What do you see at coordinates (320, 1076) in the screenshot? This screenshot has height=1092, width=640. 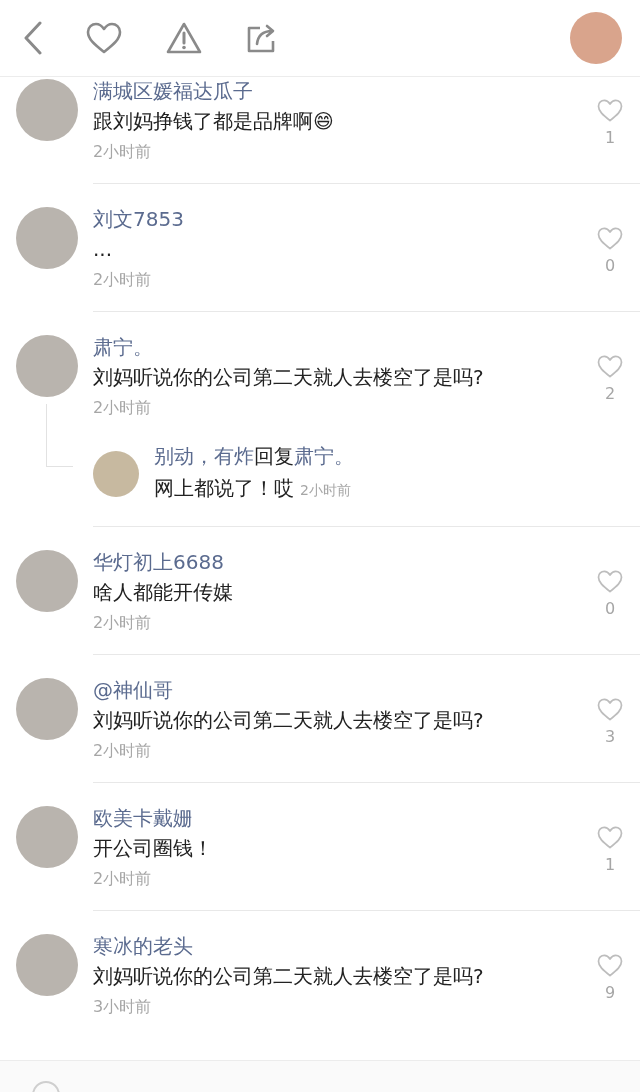 I see `comment-bar` at bounding box center [320, 1076].